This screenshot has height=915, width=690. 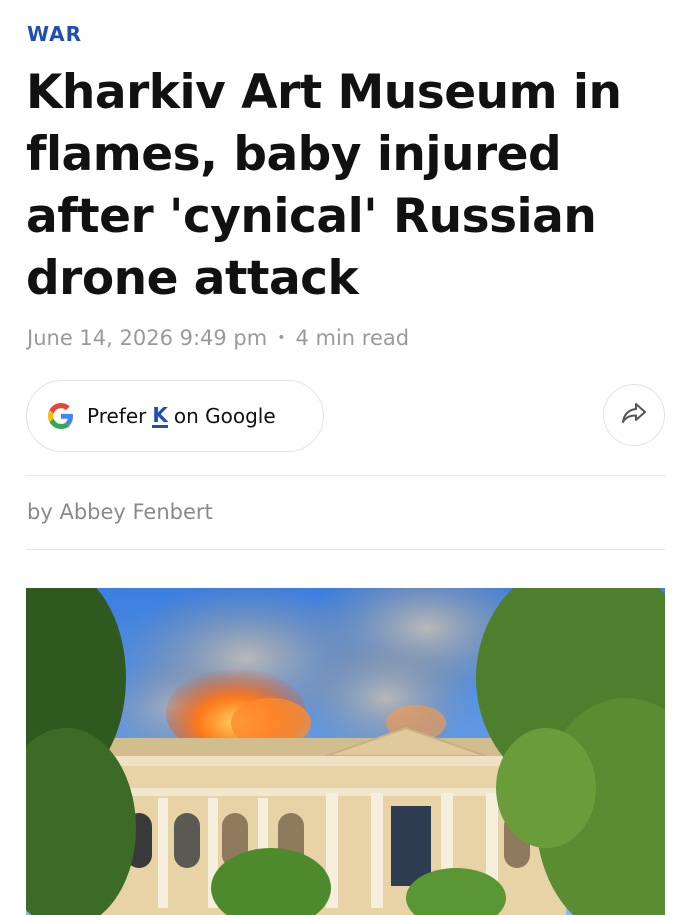 I want to click on category-label: WAR, so click(x=54, y=34).